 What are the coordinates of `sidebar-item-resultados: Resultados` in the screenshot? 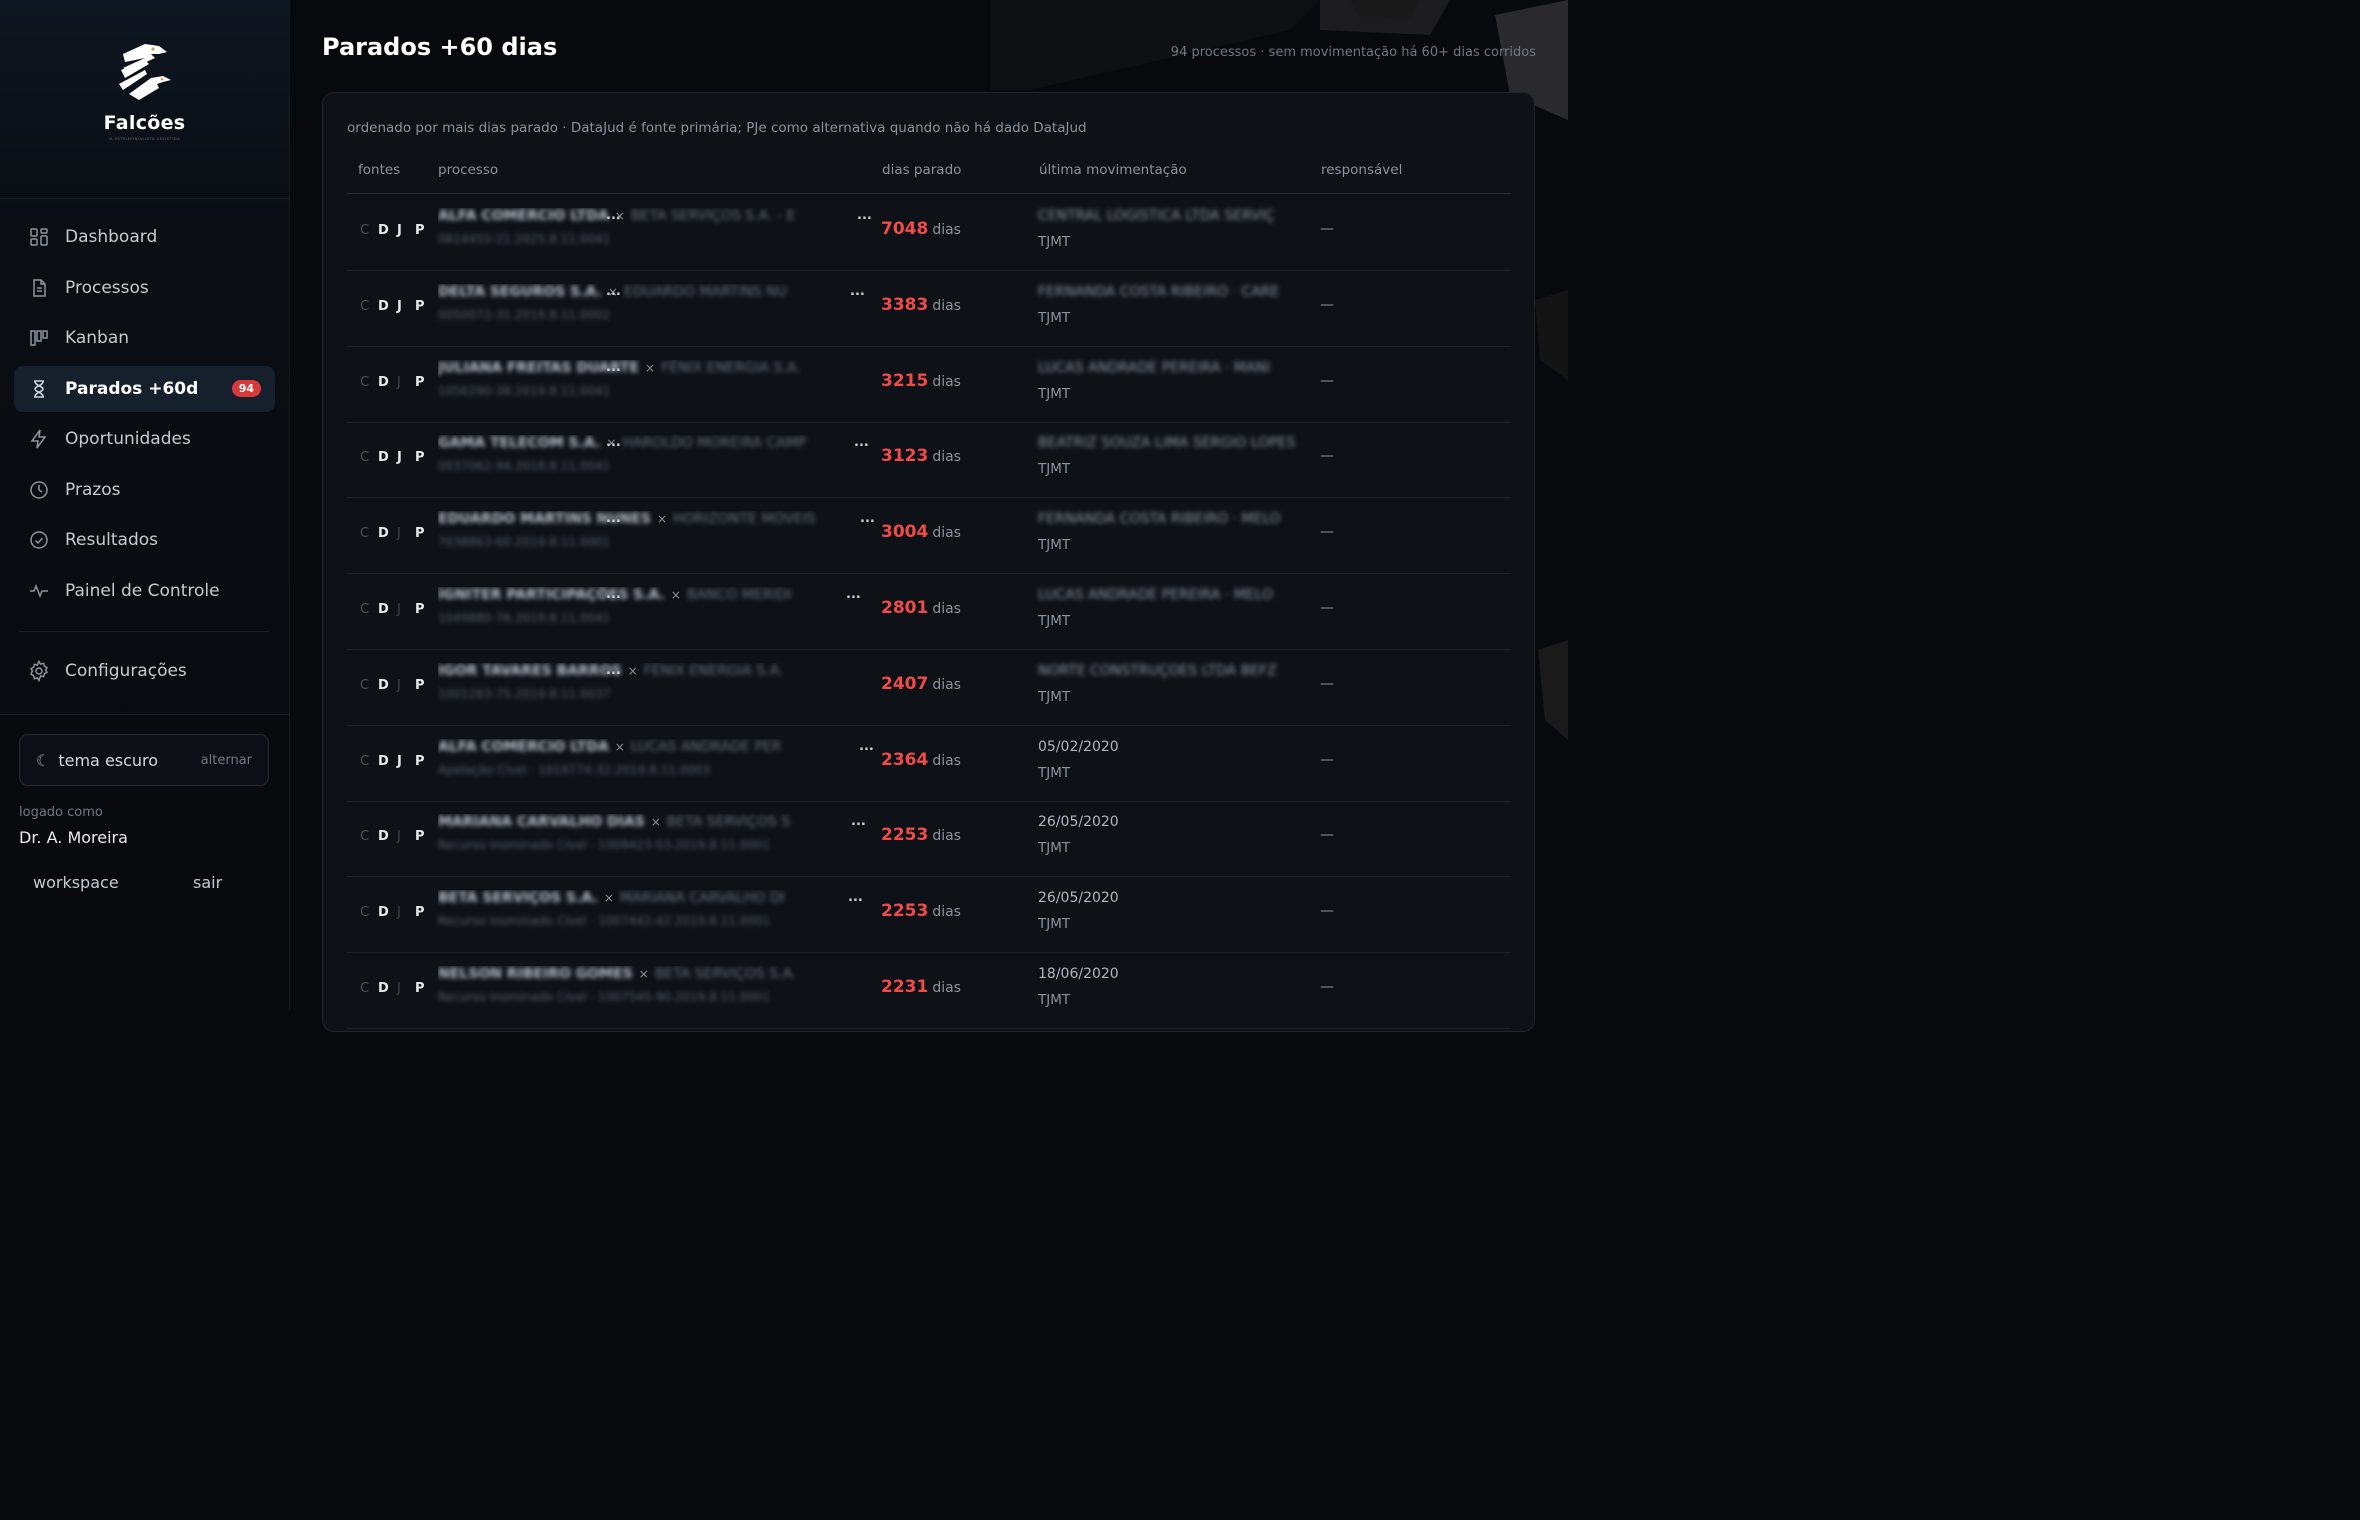 It's located at (144, 540).